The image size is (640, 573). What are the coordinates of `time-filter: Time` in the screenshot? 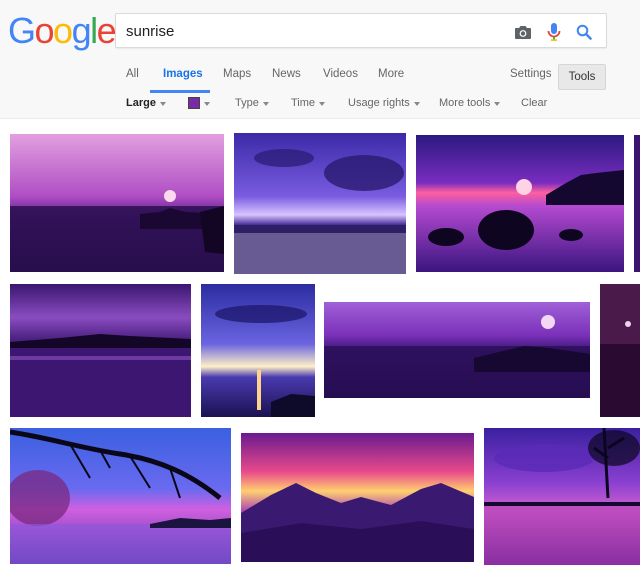 It's located at (308, 103).